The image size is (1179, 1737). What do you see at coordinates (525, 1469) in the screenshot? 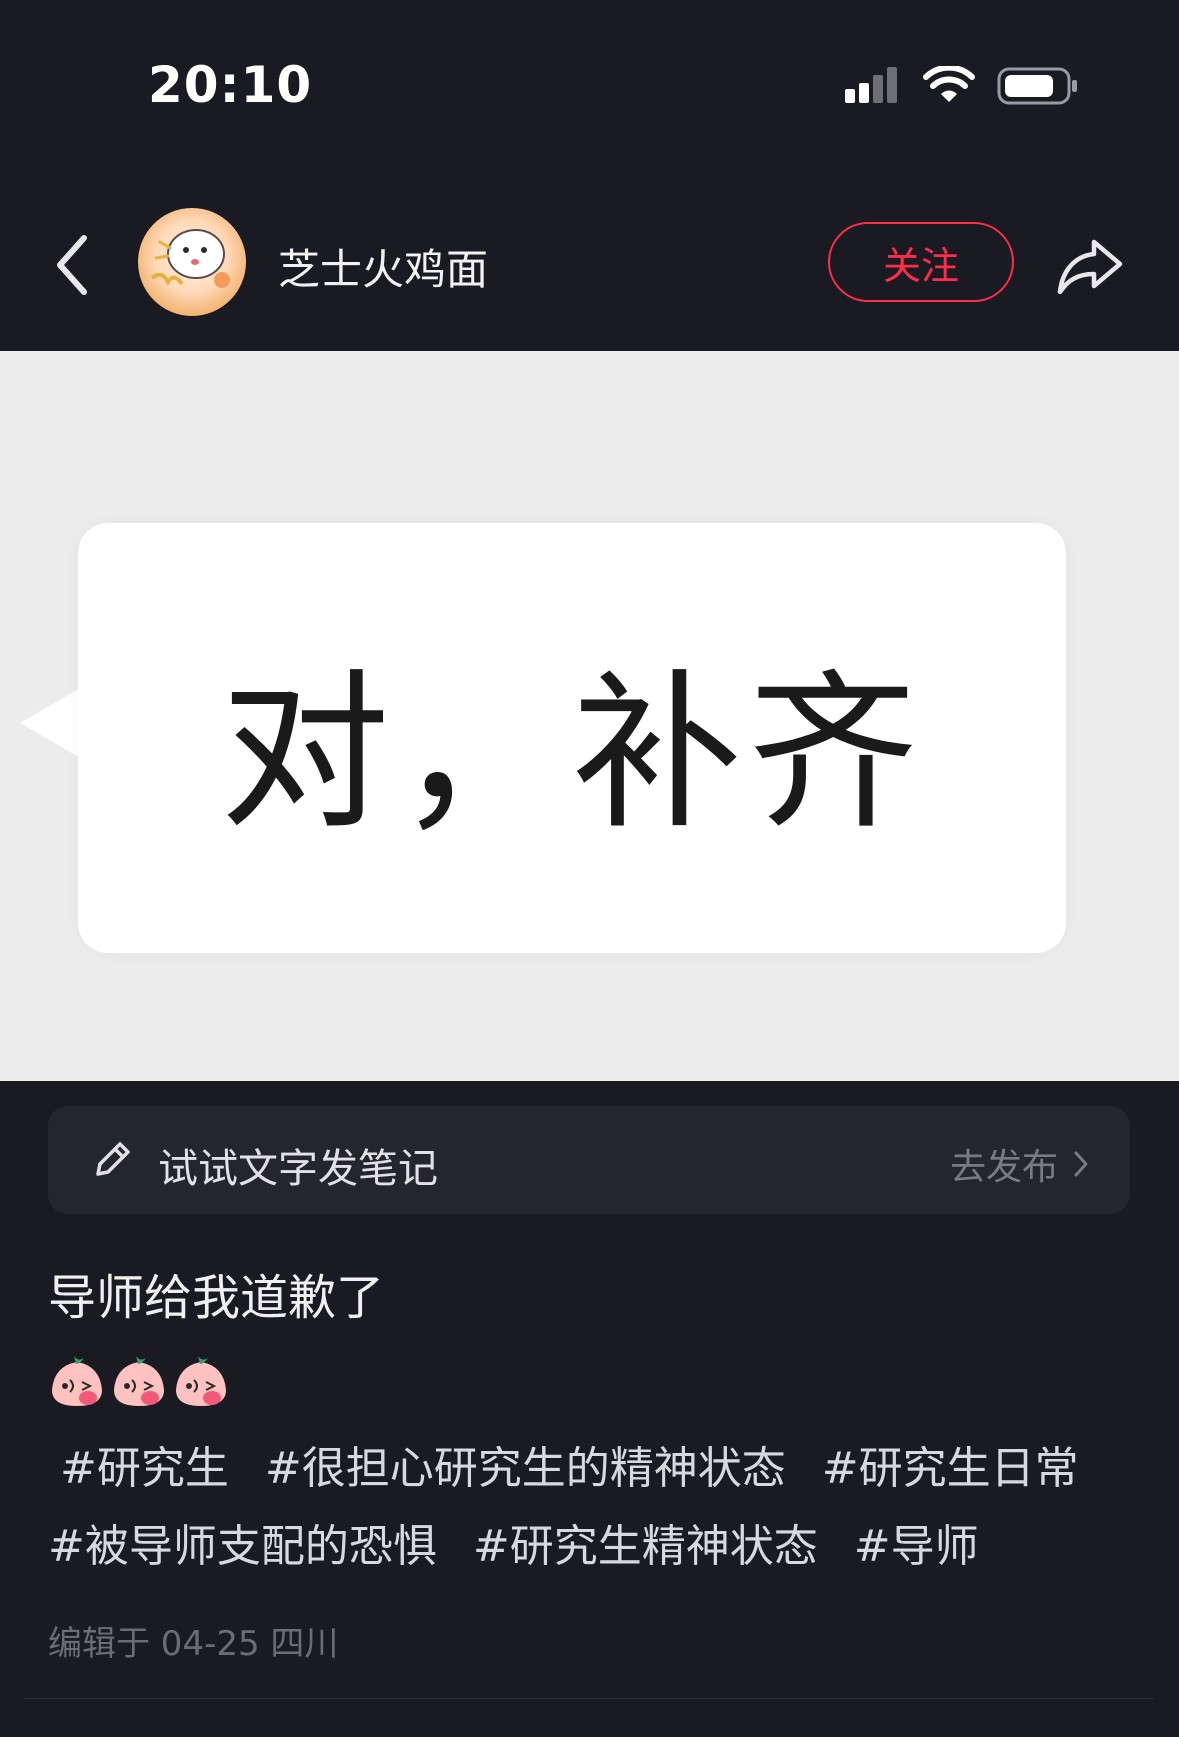
I see `hashtag-link: #很担心研究生的精神状态` at bounding box center [525, 1469].